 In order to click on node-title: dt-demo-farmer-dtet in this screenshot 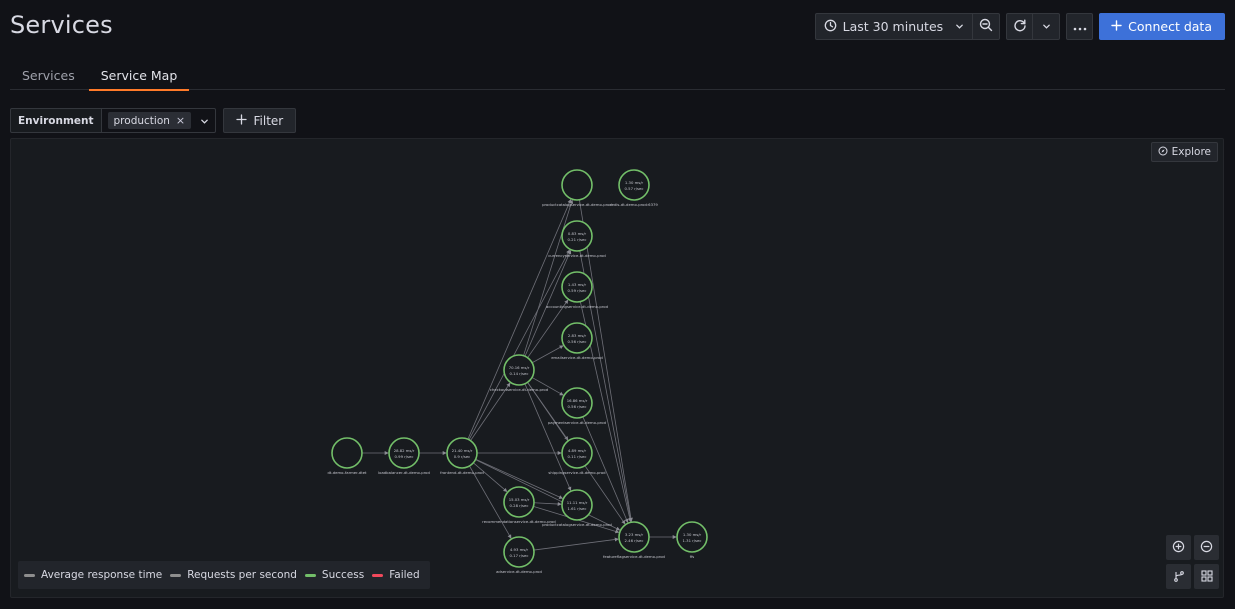, I will do `click(347, 472)`.